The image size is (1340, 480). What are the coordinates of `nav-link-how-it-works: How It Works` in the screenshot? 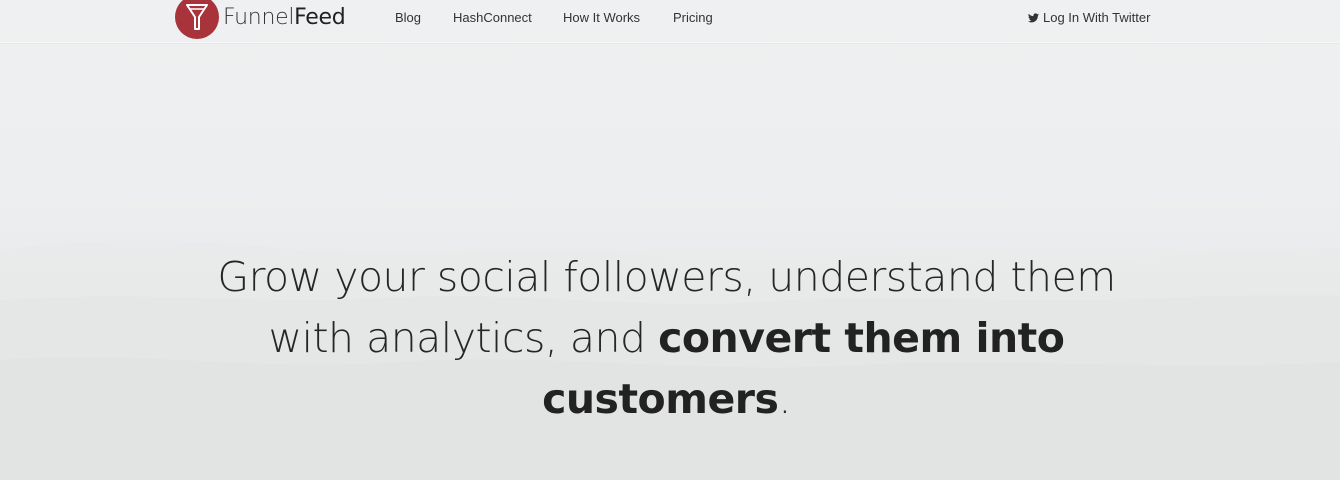 It's located at (601, 18).